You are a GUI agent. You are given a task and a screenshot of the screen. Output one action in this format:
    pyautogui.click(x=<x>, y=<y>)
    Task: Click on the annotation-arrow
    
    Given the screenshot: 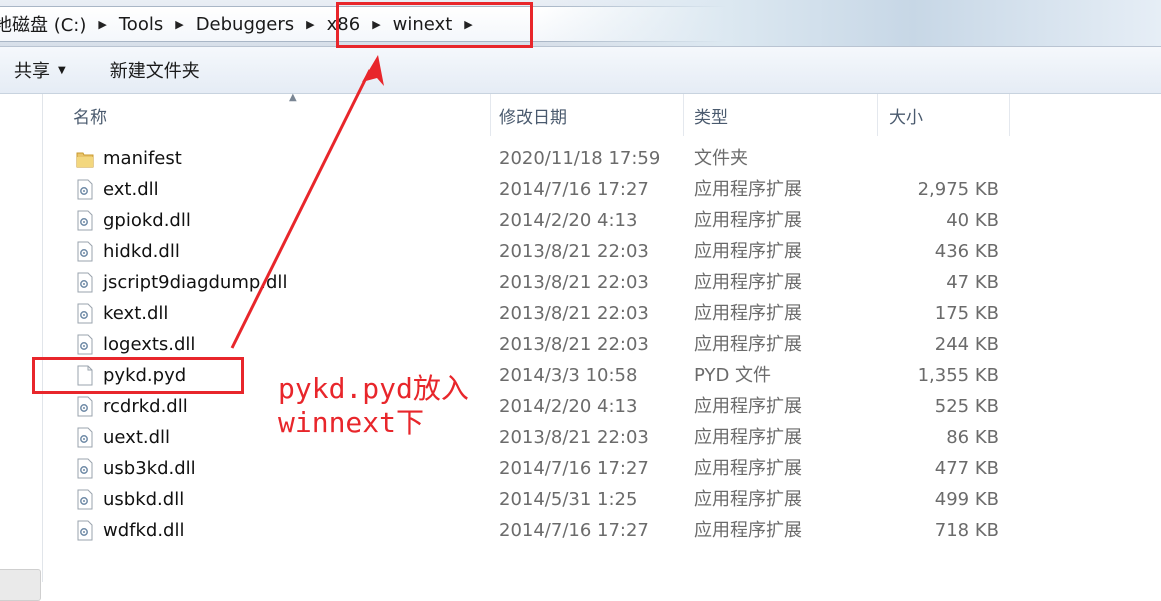 What is the action you would take?
    pyautogui.click(x=307, y=202)
    